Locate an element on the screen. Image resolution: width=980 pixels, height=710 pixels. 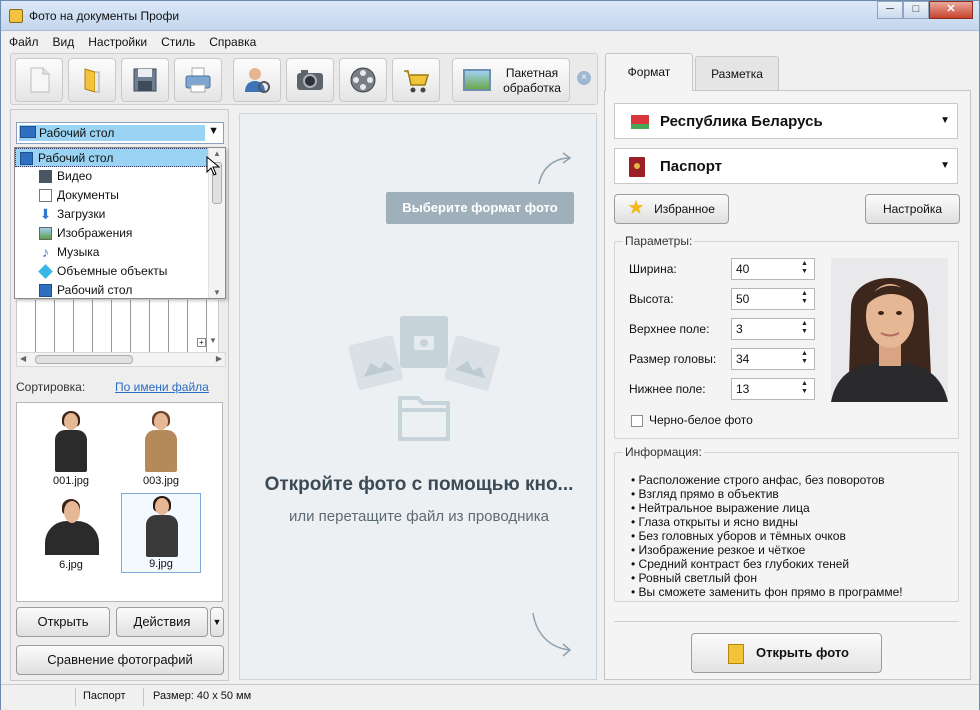
menu-view: Вид is located at coordinates (64, 42).